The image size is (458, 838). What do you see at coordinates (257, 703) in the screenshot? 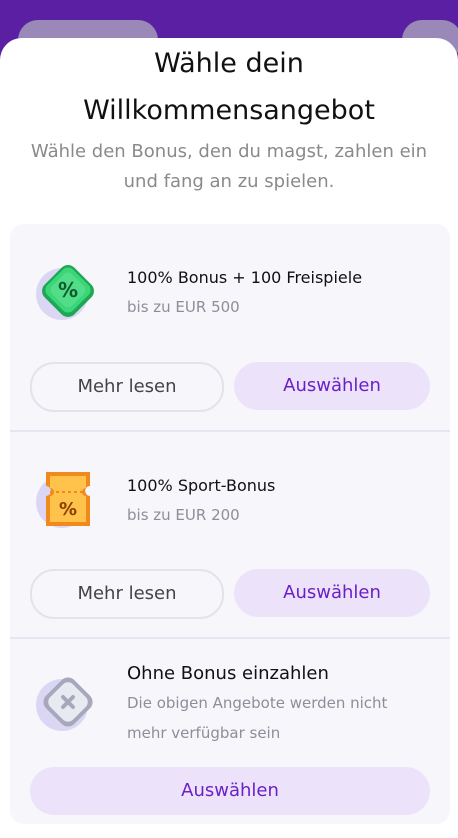
I see `offer-subtitle-line-1: Die obigen Angebote werden nicht` at bounding box center [257, 703].